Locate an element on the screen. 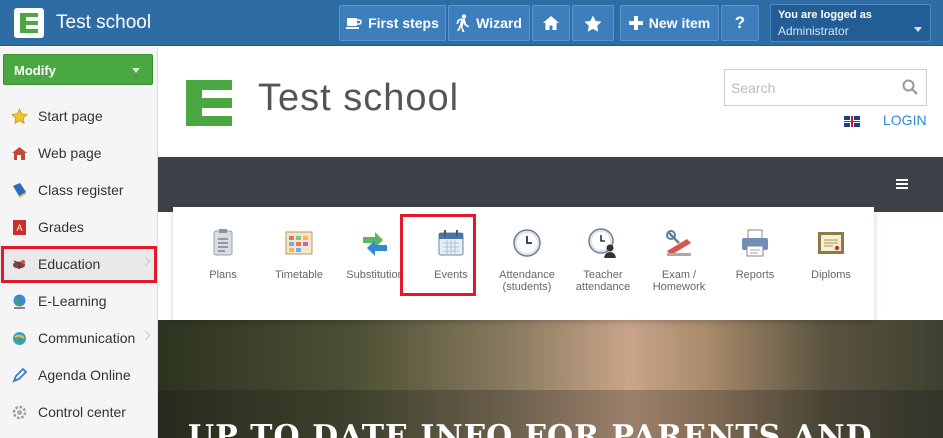  sidebar-item-agenda-online: Agenda Online is located at coordinates (78, 375).